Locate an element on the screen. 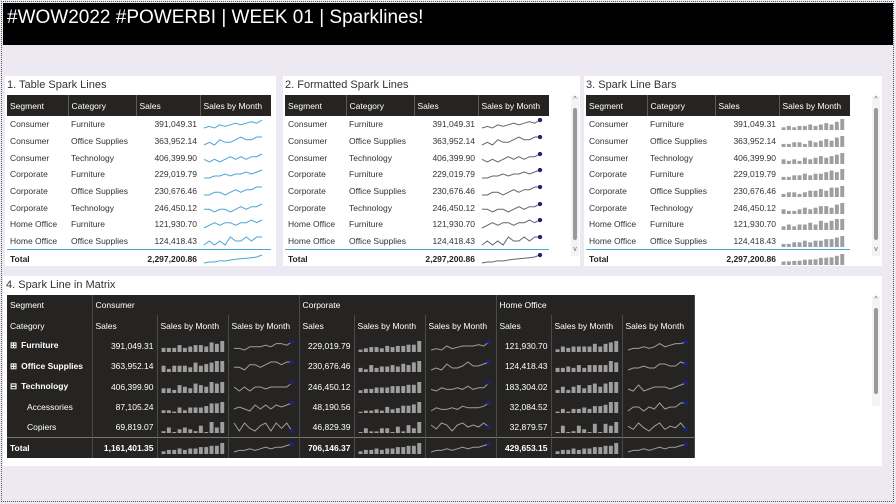 This screenshot has width=896, height=504. matrix-row-label: ⊞ Office Supplies is located at coordinates (50, 366).